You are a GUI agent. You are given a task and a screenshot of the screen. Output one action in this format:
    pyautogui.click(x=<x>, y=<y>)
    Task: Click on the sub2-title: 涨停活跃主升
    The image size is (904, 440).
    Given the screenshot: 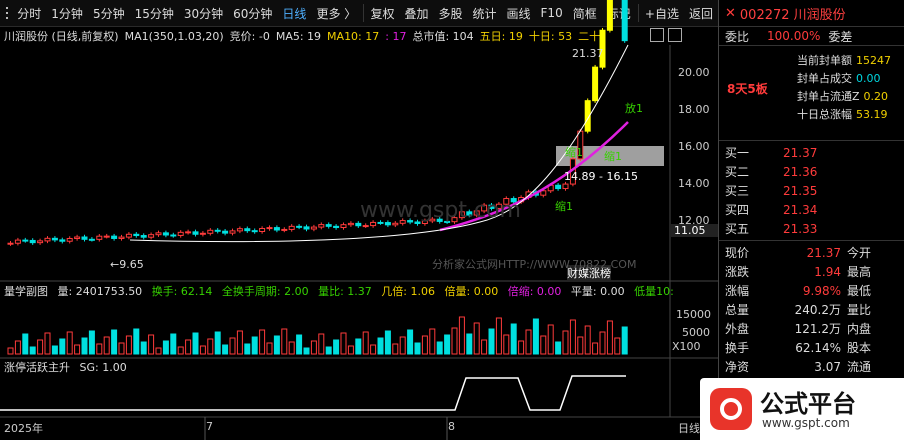 What is the action you would take?
    pyautogui.click(x=37, y=367)
    